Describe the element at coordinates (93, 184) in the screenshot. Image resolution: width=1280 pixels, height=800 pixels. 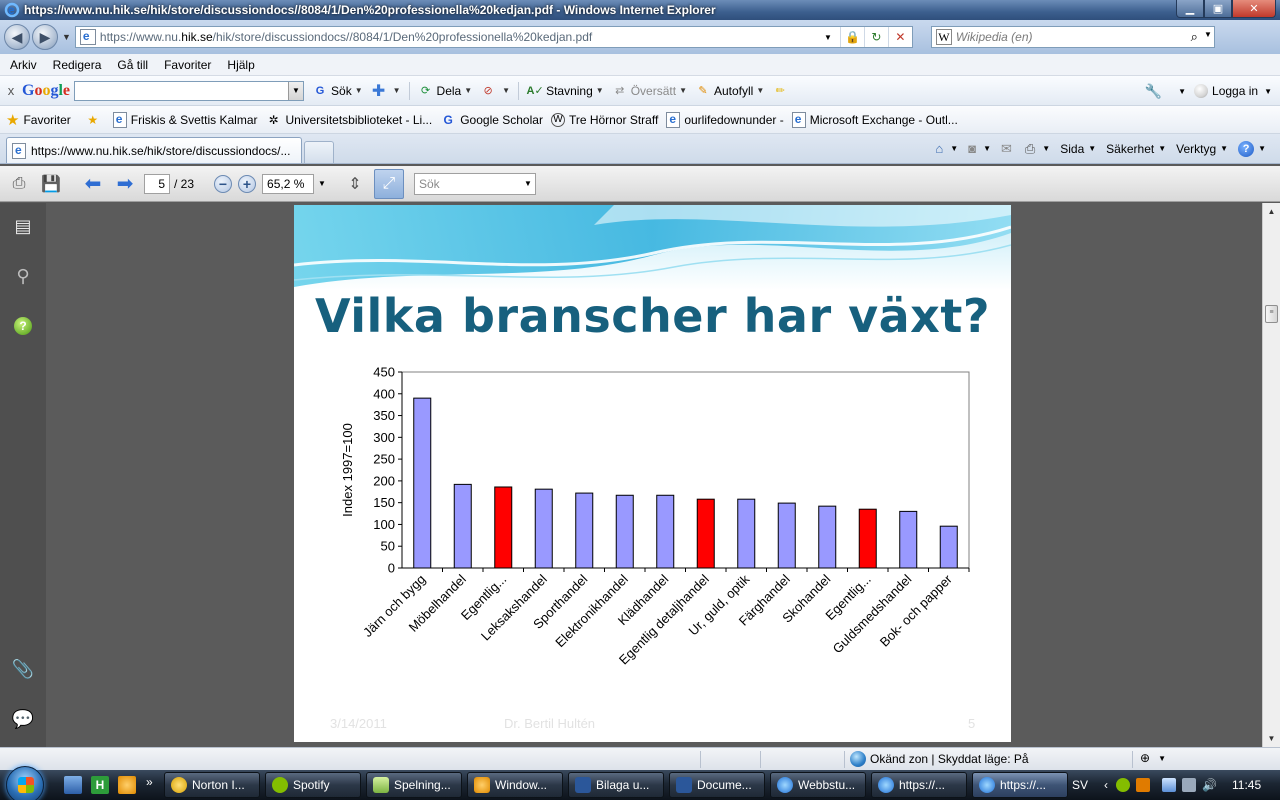
I see `previous-page-button: ⬅` at that location.